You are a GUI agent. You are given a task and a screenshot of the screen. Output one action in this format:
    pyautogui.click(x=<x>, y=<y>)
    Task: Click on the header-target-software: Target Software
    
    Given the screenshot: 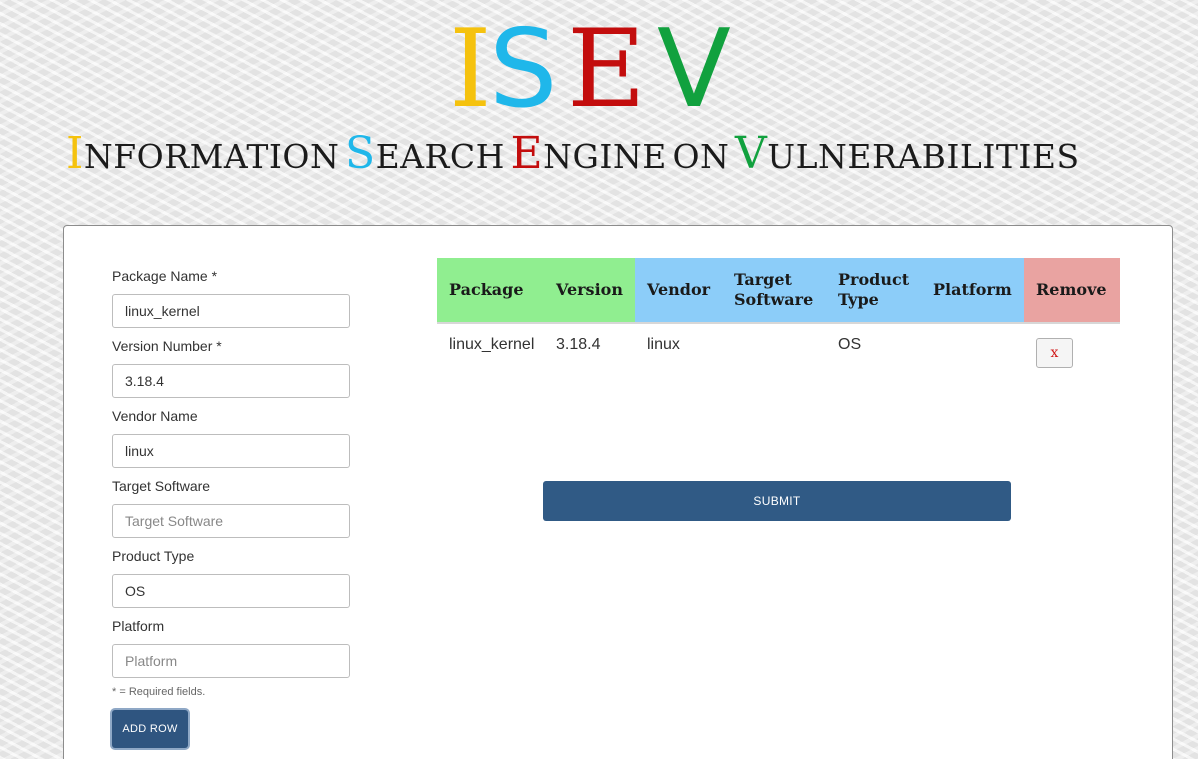 What is the action you would take?
    pyautogui.click(x=774, y=291)
    